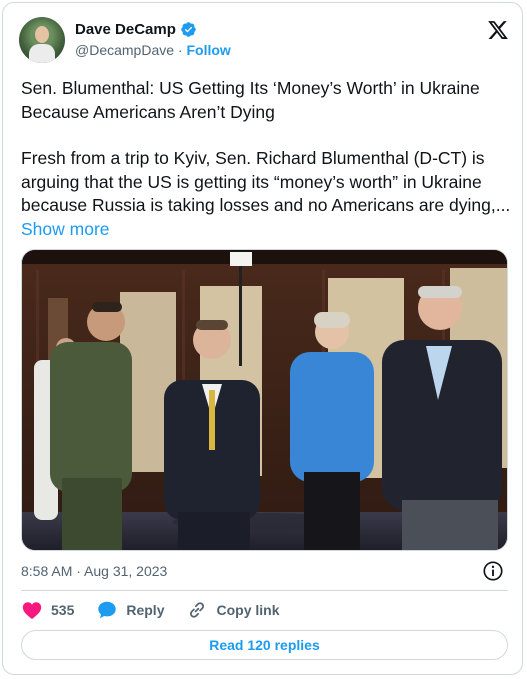 This screenshot has width=527, height=679. What do you see at coordinates (107, 610) in the screenshot?
I see `speech-bubble-icon` at bounding box center [107, 610].